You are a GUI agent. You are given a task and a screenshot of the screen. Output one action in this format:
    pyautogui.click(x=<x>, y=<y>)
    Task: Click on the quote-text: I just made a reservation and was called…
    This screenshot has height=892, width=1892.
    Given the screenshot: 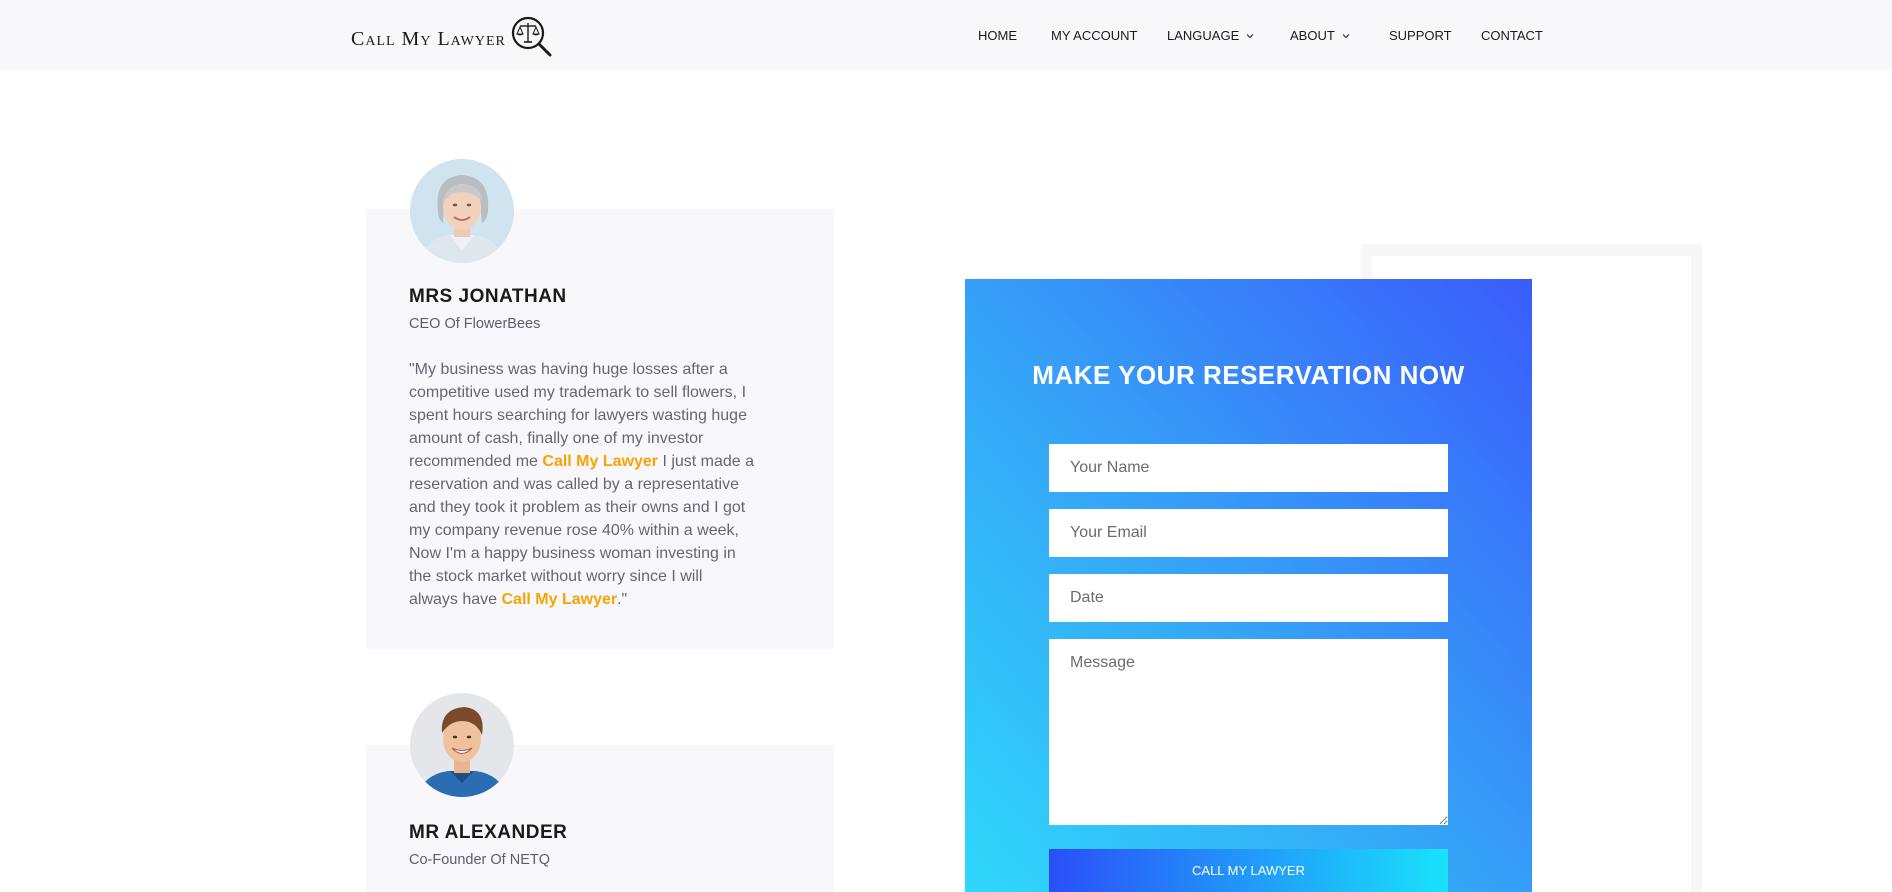 What is the action you would take?
    pyautogui.click(x=582, y=530)
    